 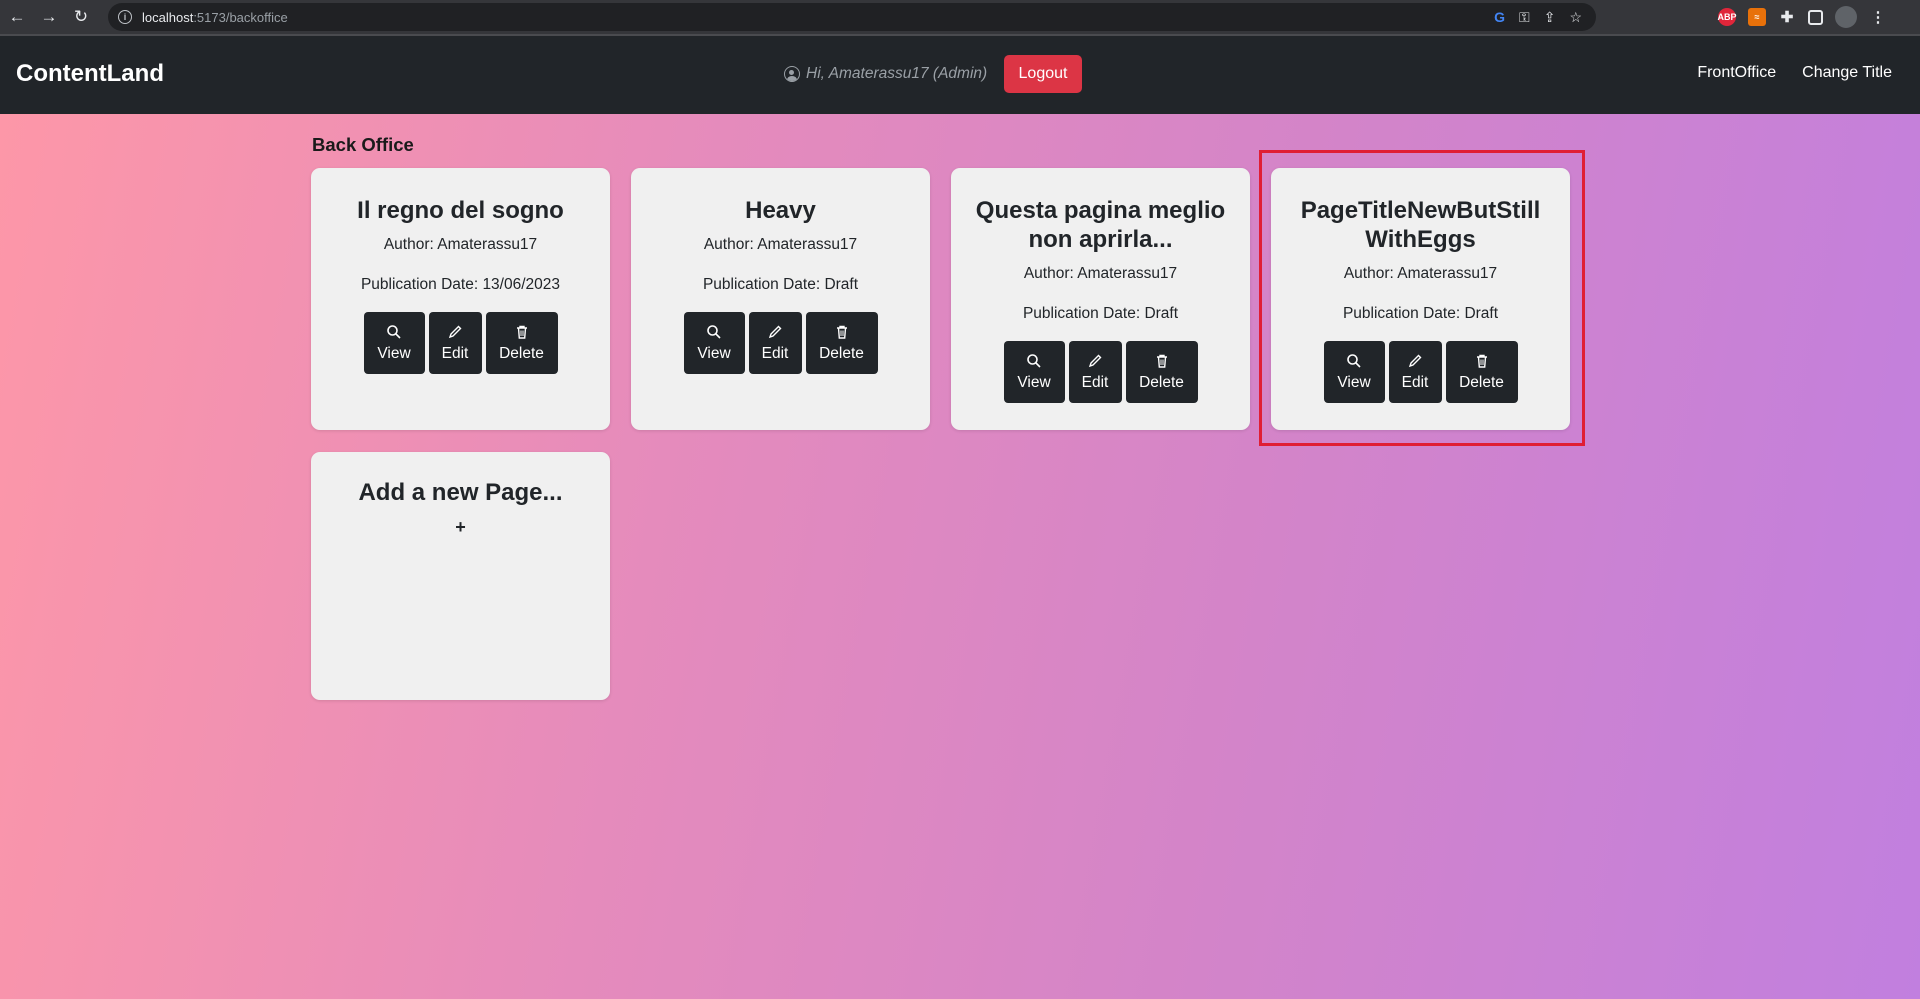 I want to click on card-title: Il regno del sogno, so click(x=460, y=210).